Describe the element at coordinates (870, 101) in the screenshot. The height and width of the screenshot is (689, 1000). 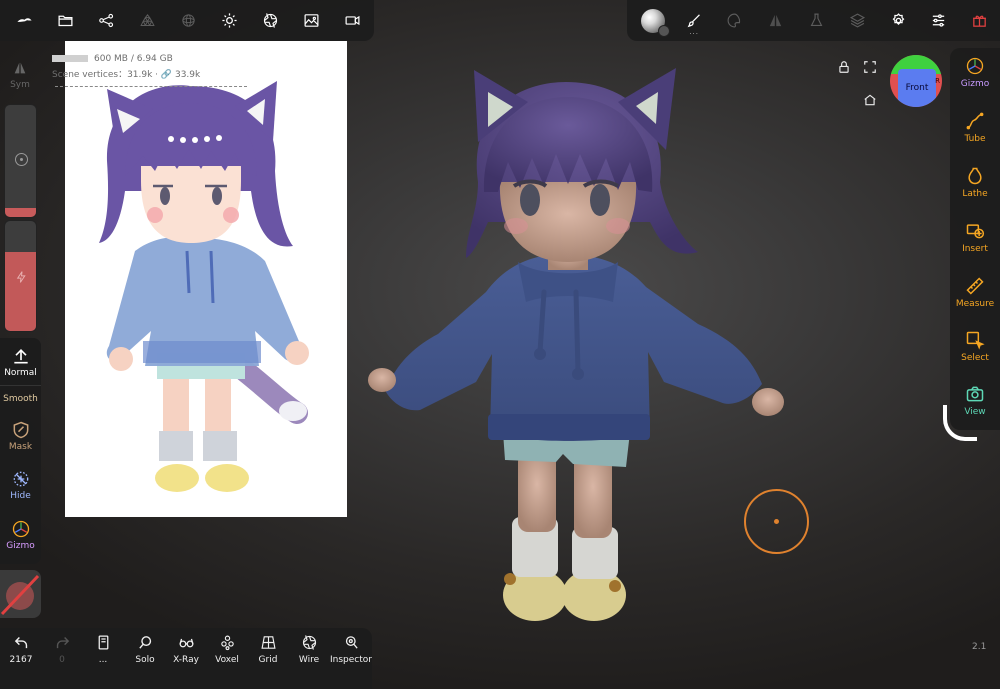
I see `home-icon` at that location.